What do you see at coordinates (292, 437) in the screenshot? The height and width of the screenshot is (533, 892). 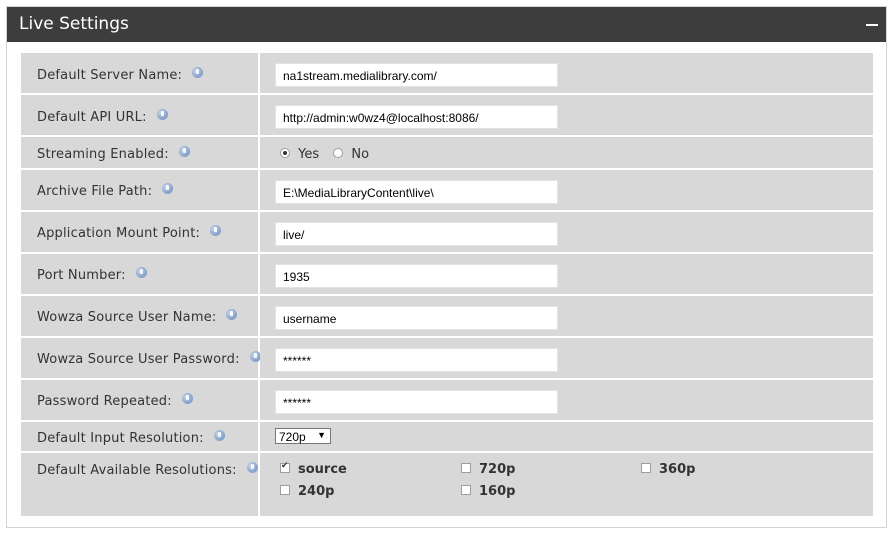 I see `input-resolution-value: 720p` at bounding box center [292, 437].